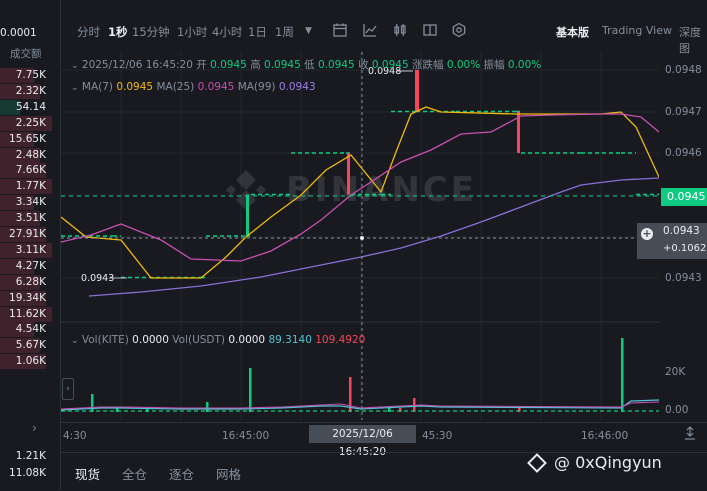  Describe the element at coordinates (27, 313) in the screenshot. I see `turnover-value: 11.62K` at that location.